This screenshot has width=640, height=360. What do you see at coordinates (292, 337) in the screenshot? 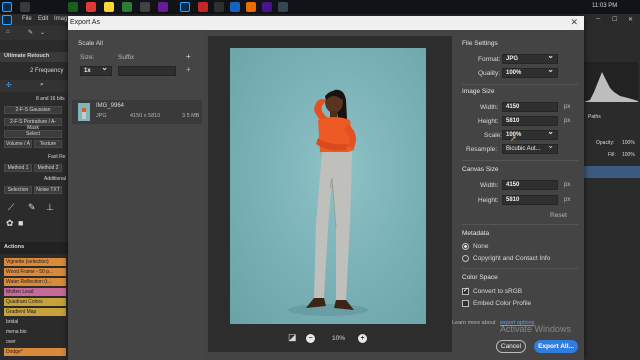
I see `fit-to-view-icon: ◪` at bounding box center [292, 337].